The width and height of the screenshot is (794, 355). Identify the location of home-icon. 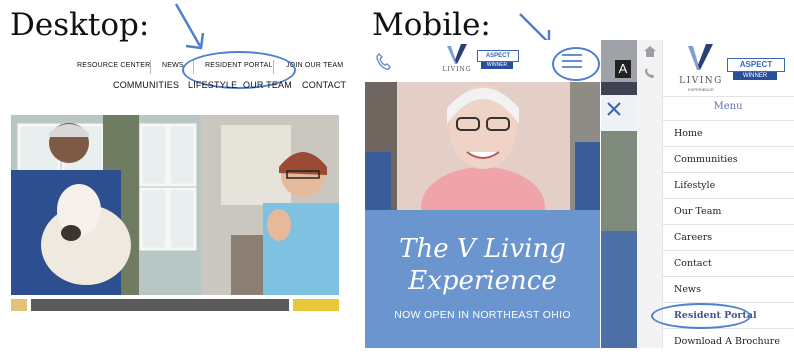
(650, 51).